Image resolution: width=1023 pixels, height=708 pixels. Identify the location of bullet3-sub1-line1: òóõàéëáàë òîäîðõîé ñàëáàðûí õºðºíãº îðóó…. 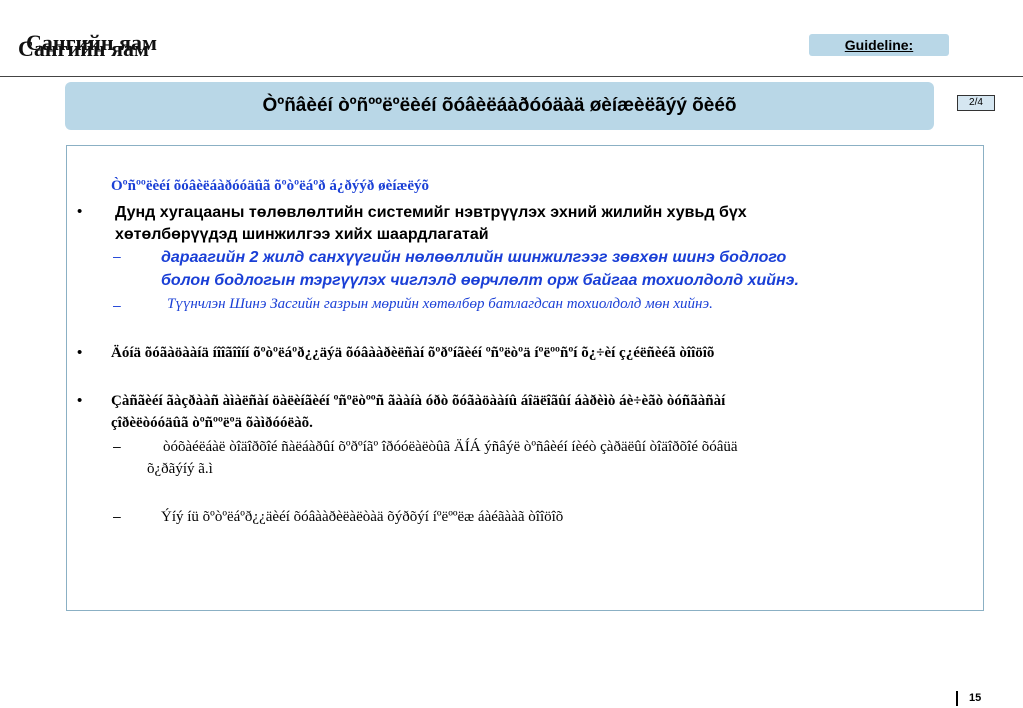
(450, 447).